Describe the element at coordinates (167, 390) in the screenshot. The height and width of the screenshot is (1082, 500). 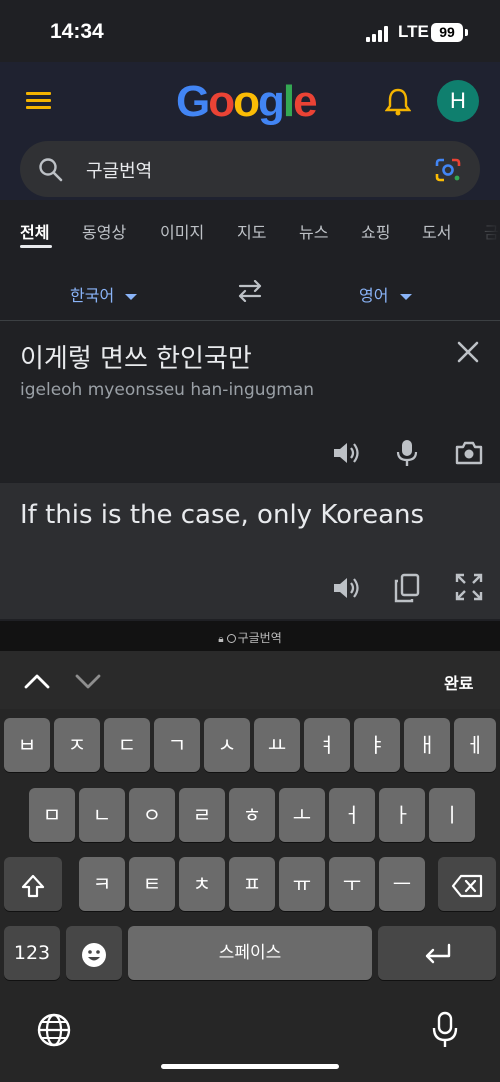
I see `romanization-text: igeleoh myeonsseu han-ingugman` at that location.